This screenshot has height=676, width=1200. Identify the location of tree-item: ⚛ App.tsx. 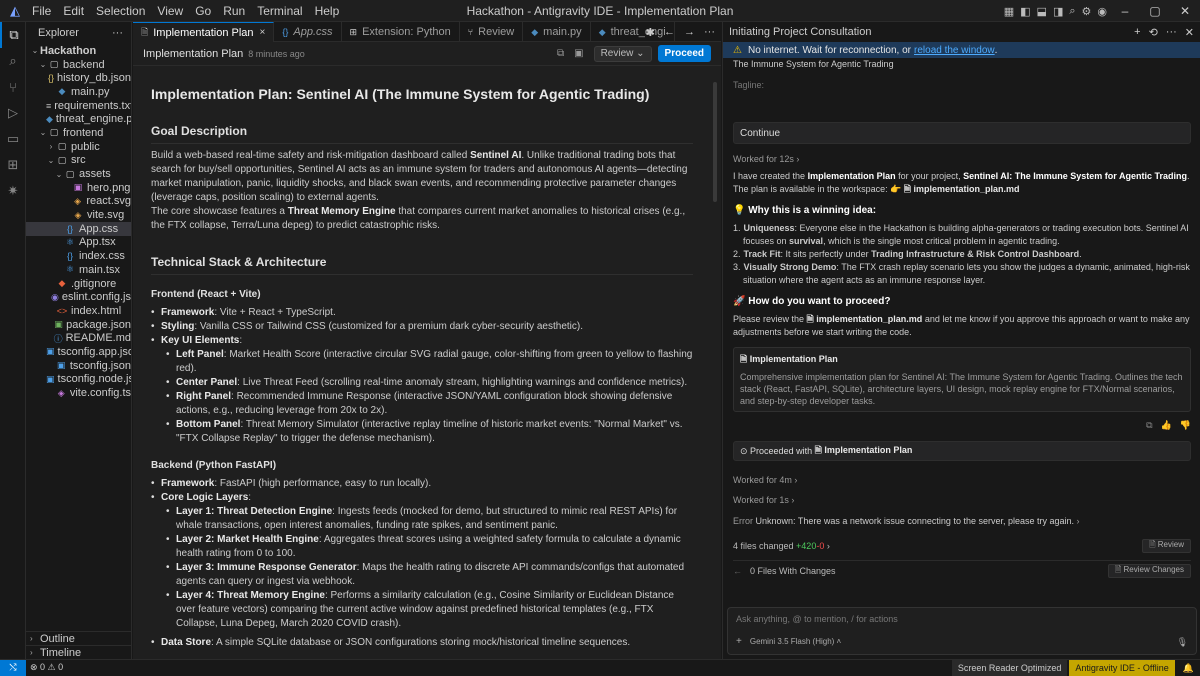
(78, 243).